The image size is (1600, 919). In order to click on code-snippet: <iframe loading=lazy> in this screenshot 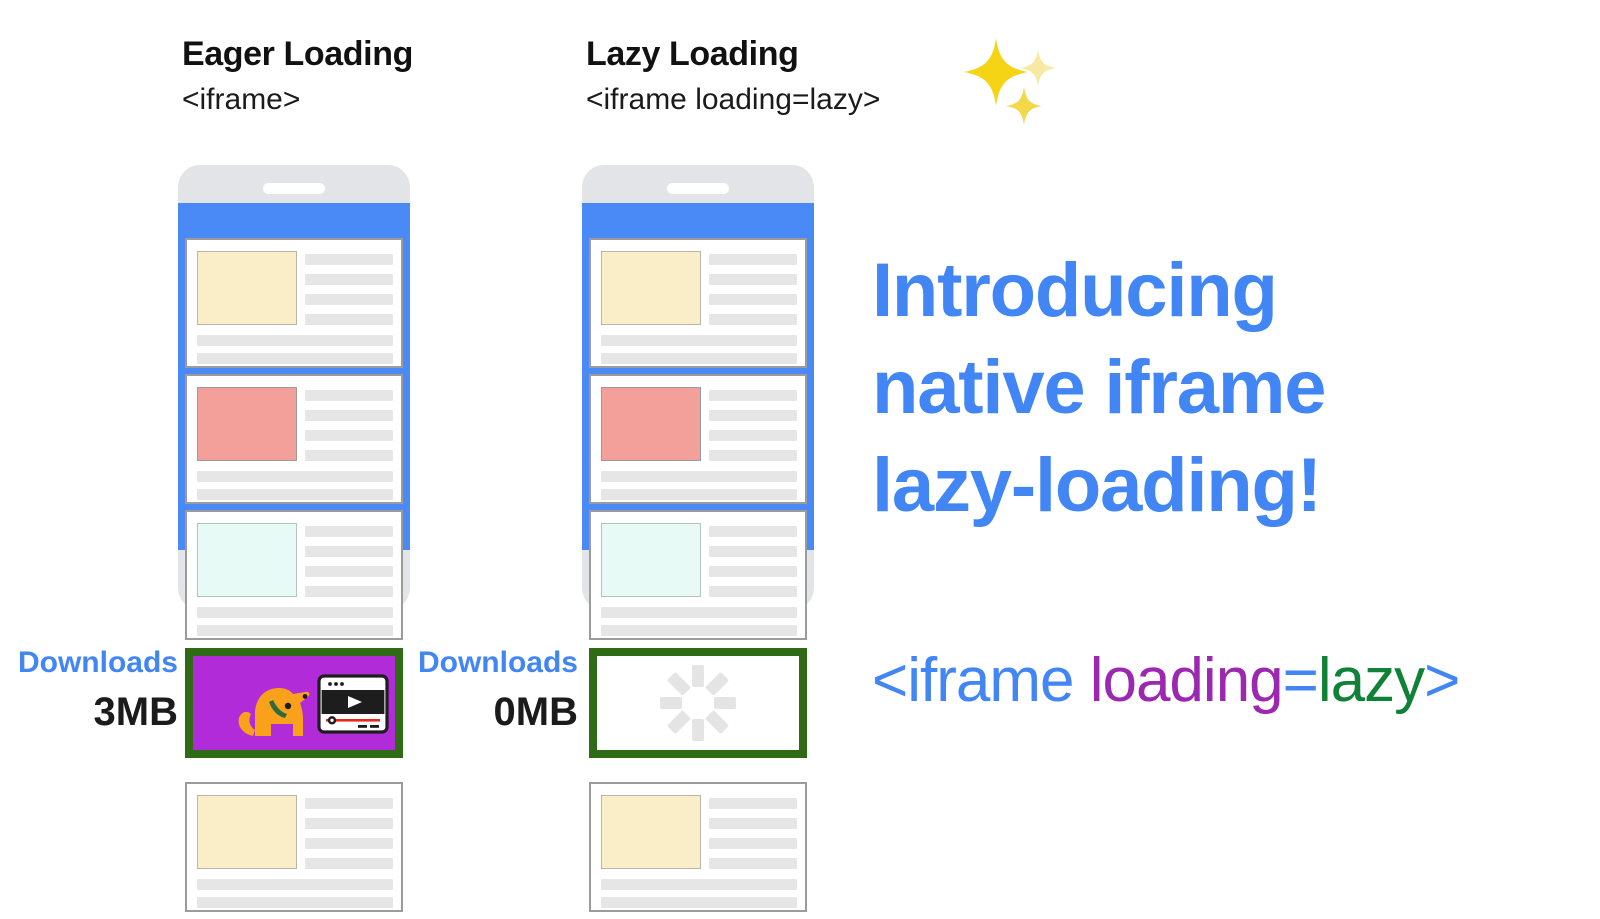, I will do `click(1166, 680)`.